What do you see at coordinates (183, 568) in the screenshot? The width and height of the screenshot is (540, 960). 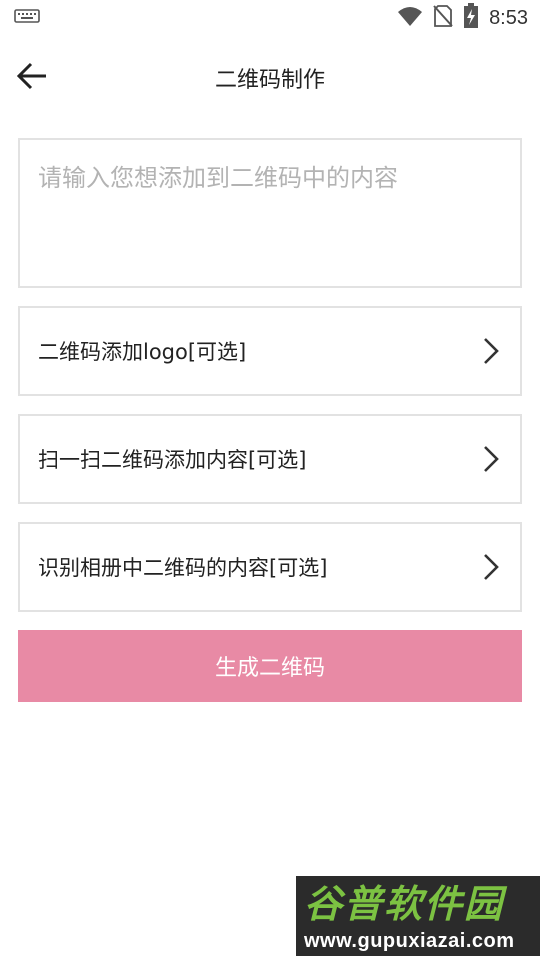 I see `option-label: 识别相册中二维码的内容[可选]` at bounding box center [183, 568].